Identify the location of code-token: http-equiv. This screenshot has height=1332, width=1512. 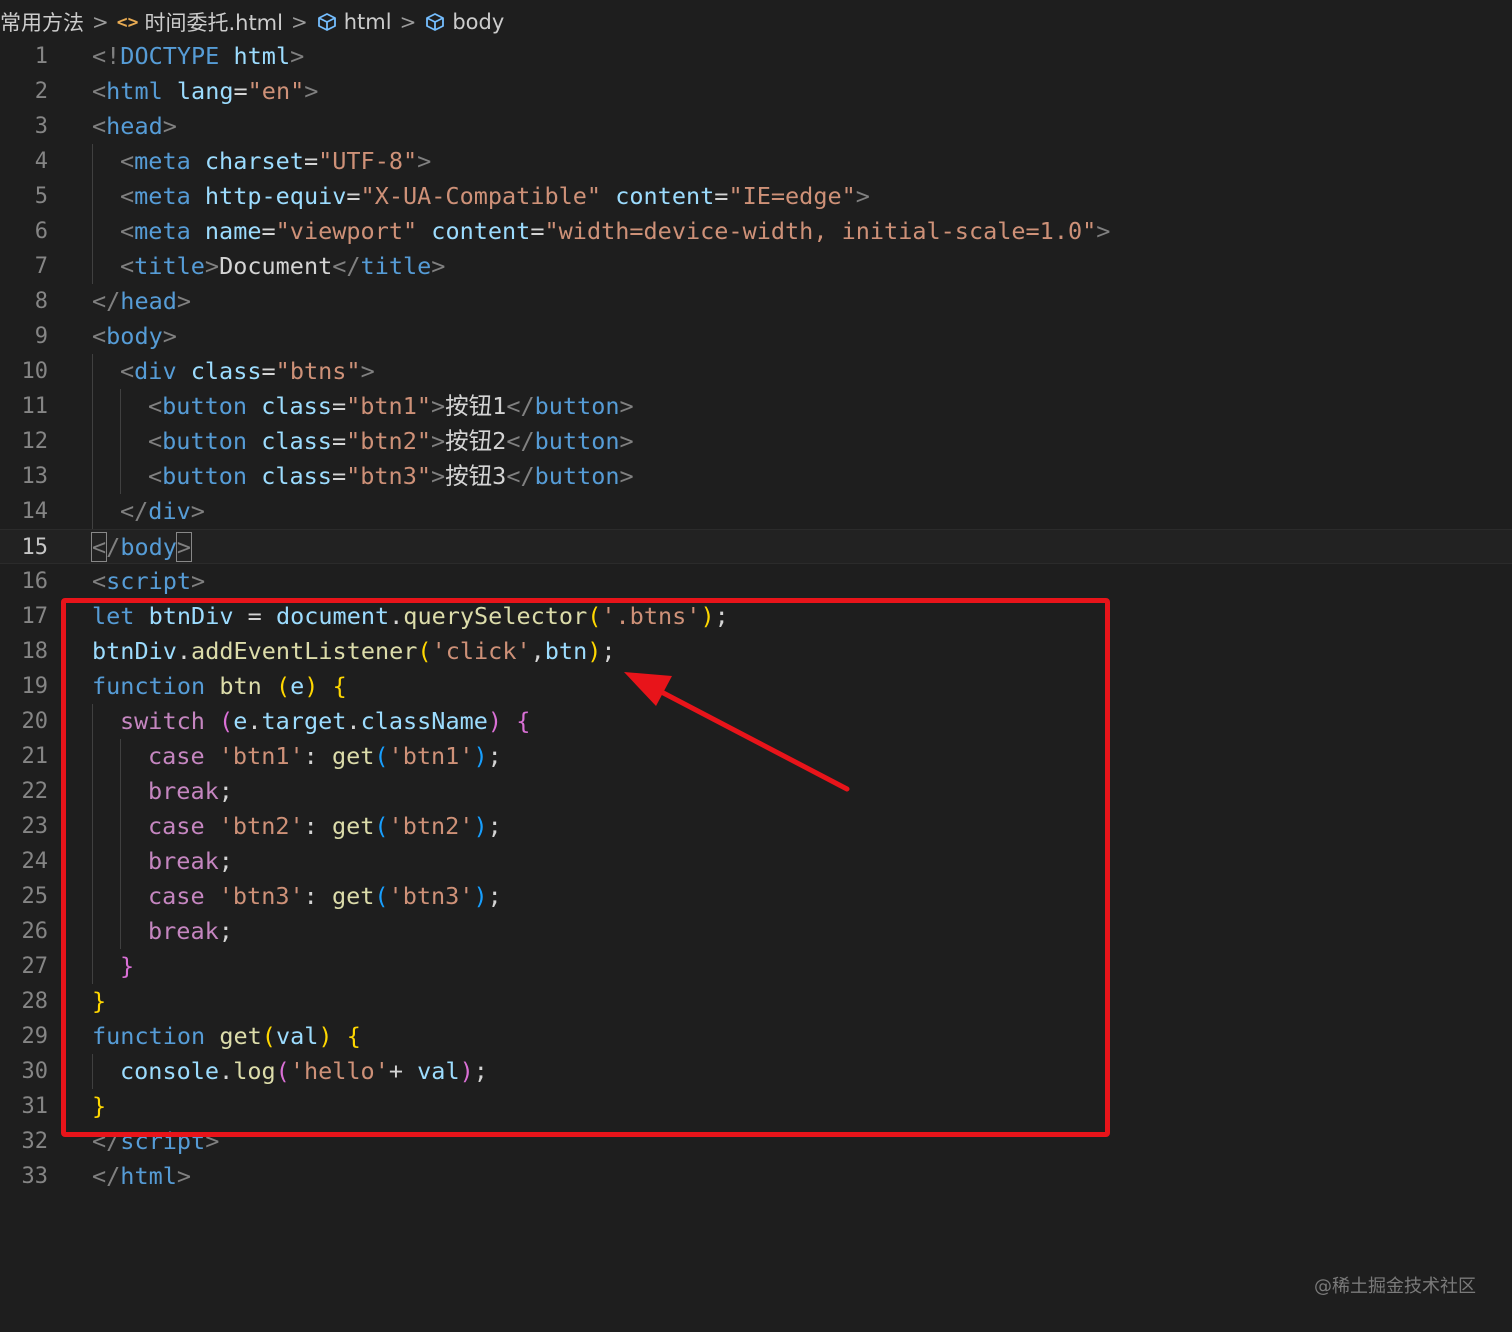
(275, 196).